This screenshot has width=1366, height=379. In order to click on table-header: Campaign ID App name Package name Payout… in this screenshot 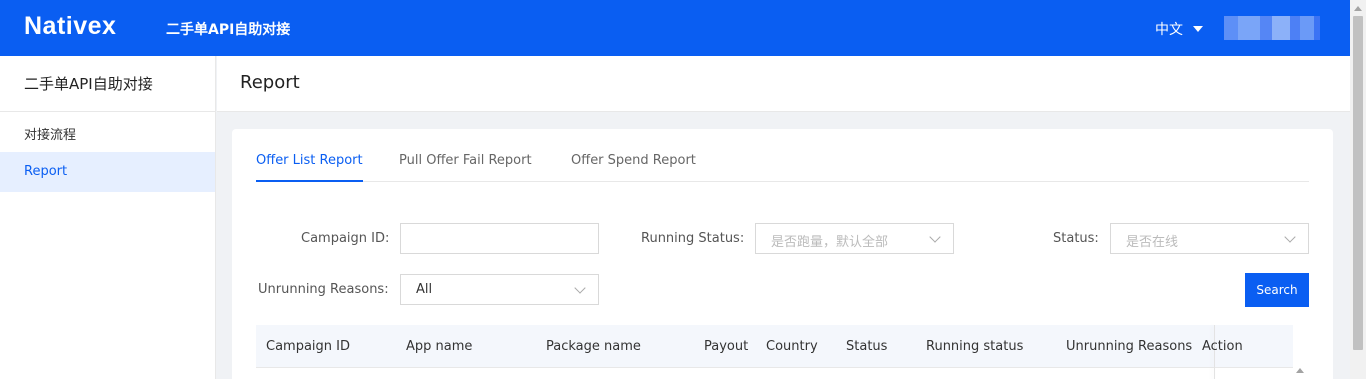, I will do `click(774, 352)`.